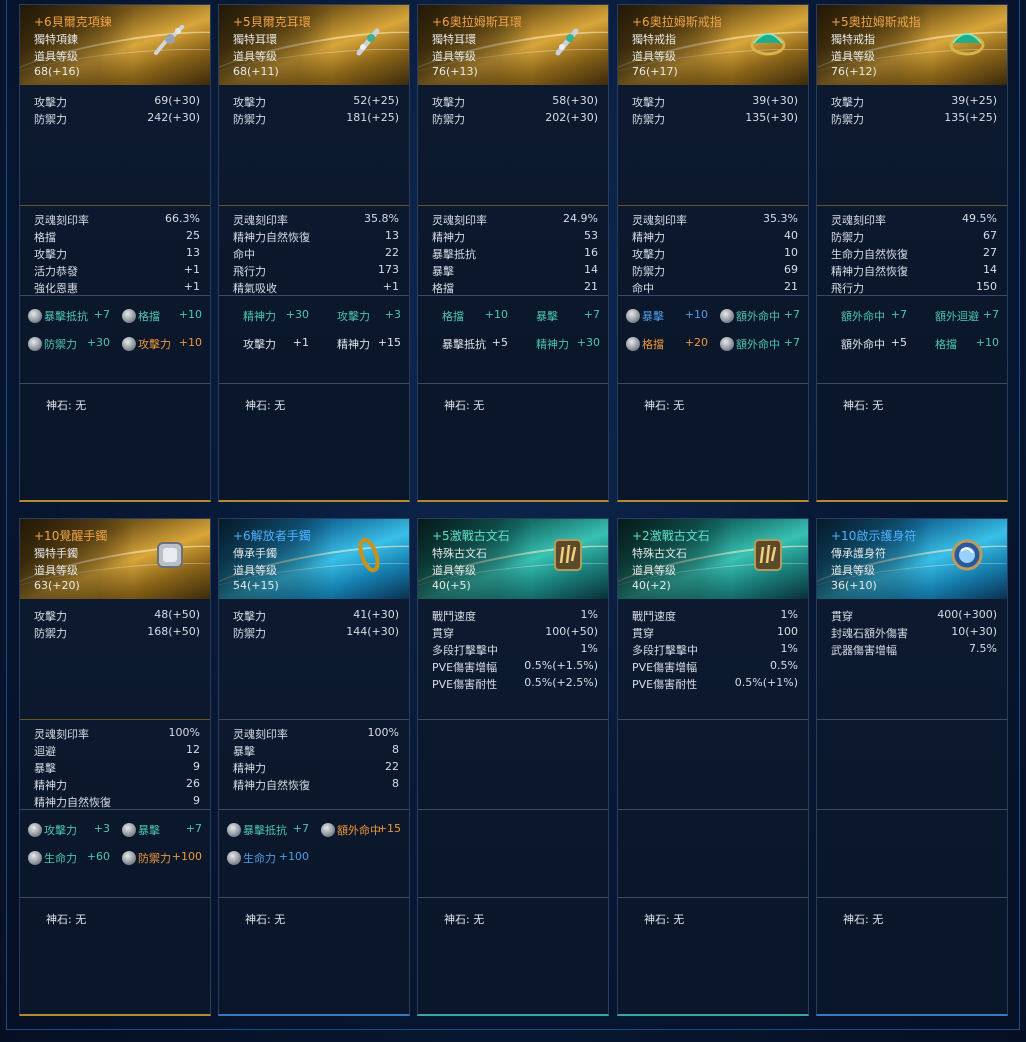 This screenshot has width=1026, height=1042. Describe the element at coordinates (668, 344) in the screenshot. I see `manastone-slot: 格擋 +20` at that location.